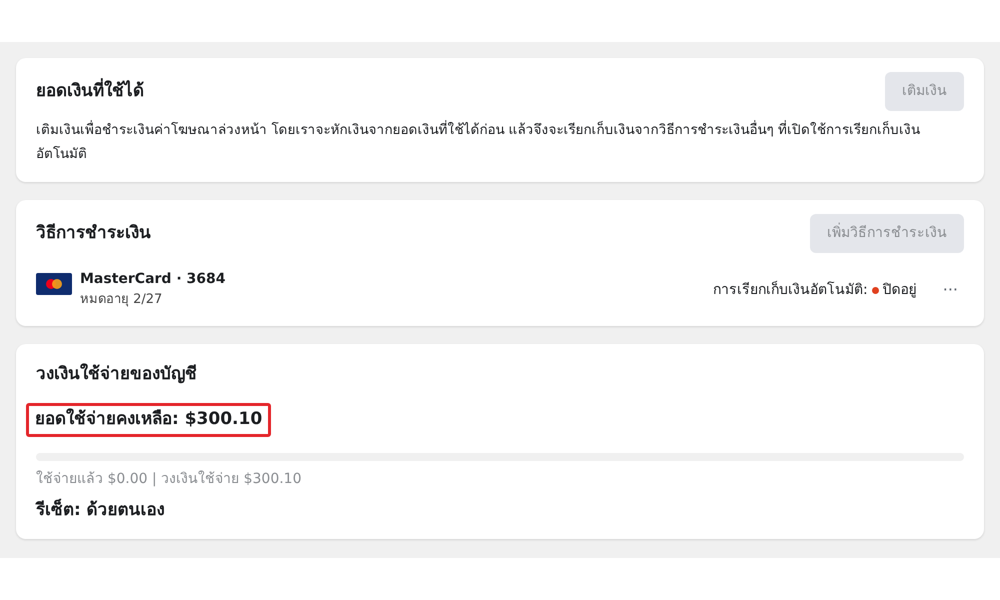  Describe the element at coordinates (117, 374) in the screenshot. I see `card-title: วงเงินใช้จ่ายของบัญชี` at that location.